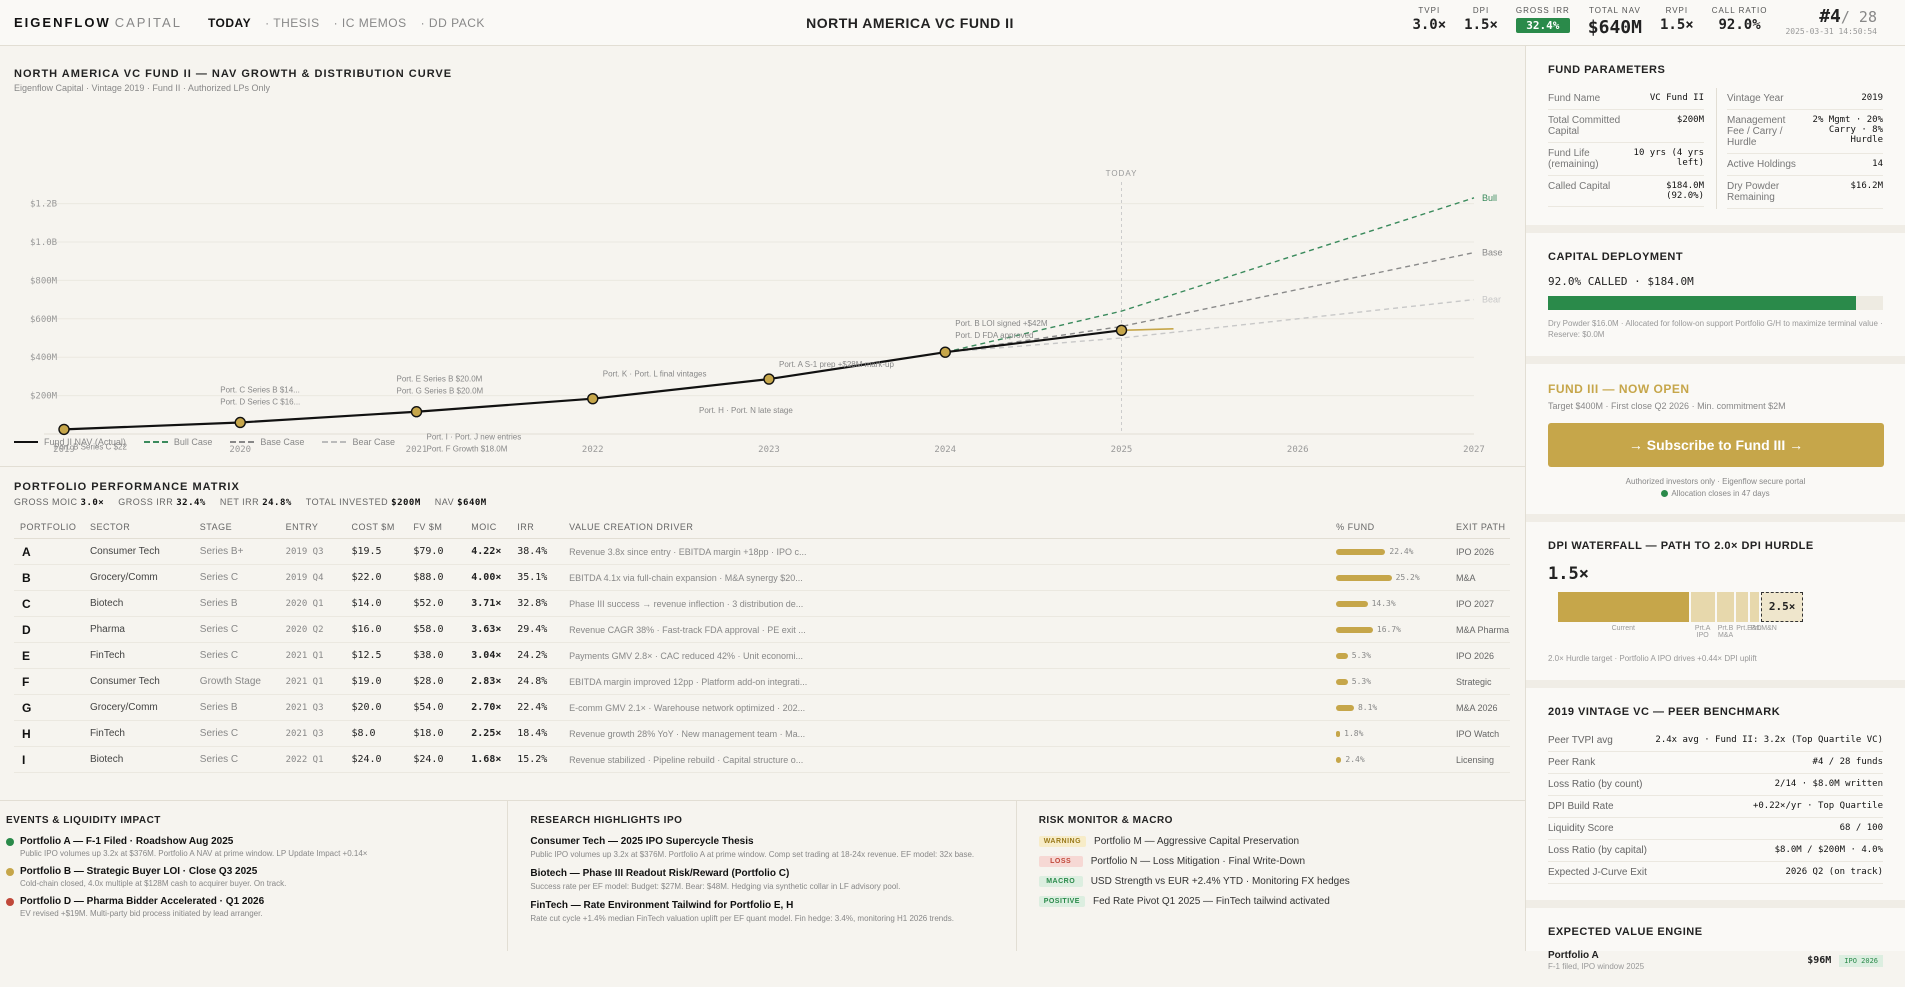  I want to click on params-title: FUND PARAMETERS, so click(1607, 70).